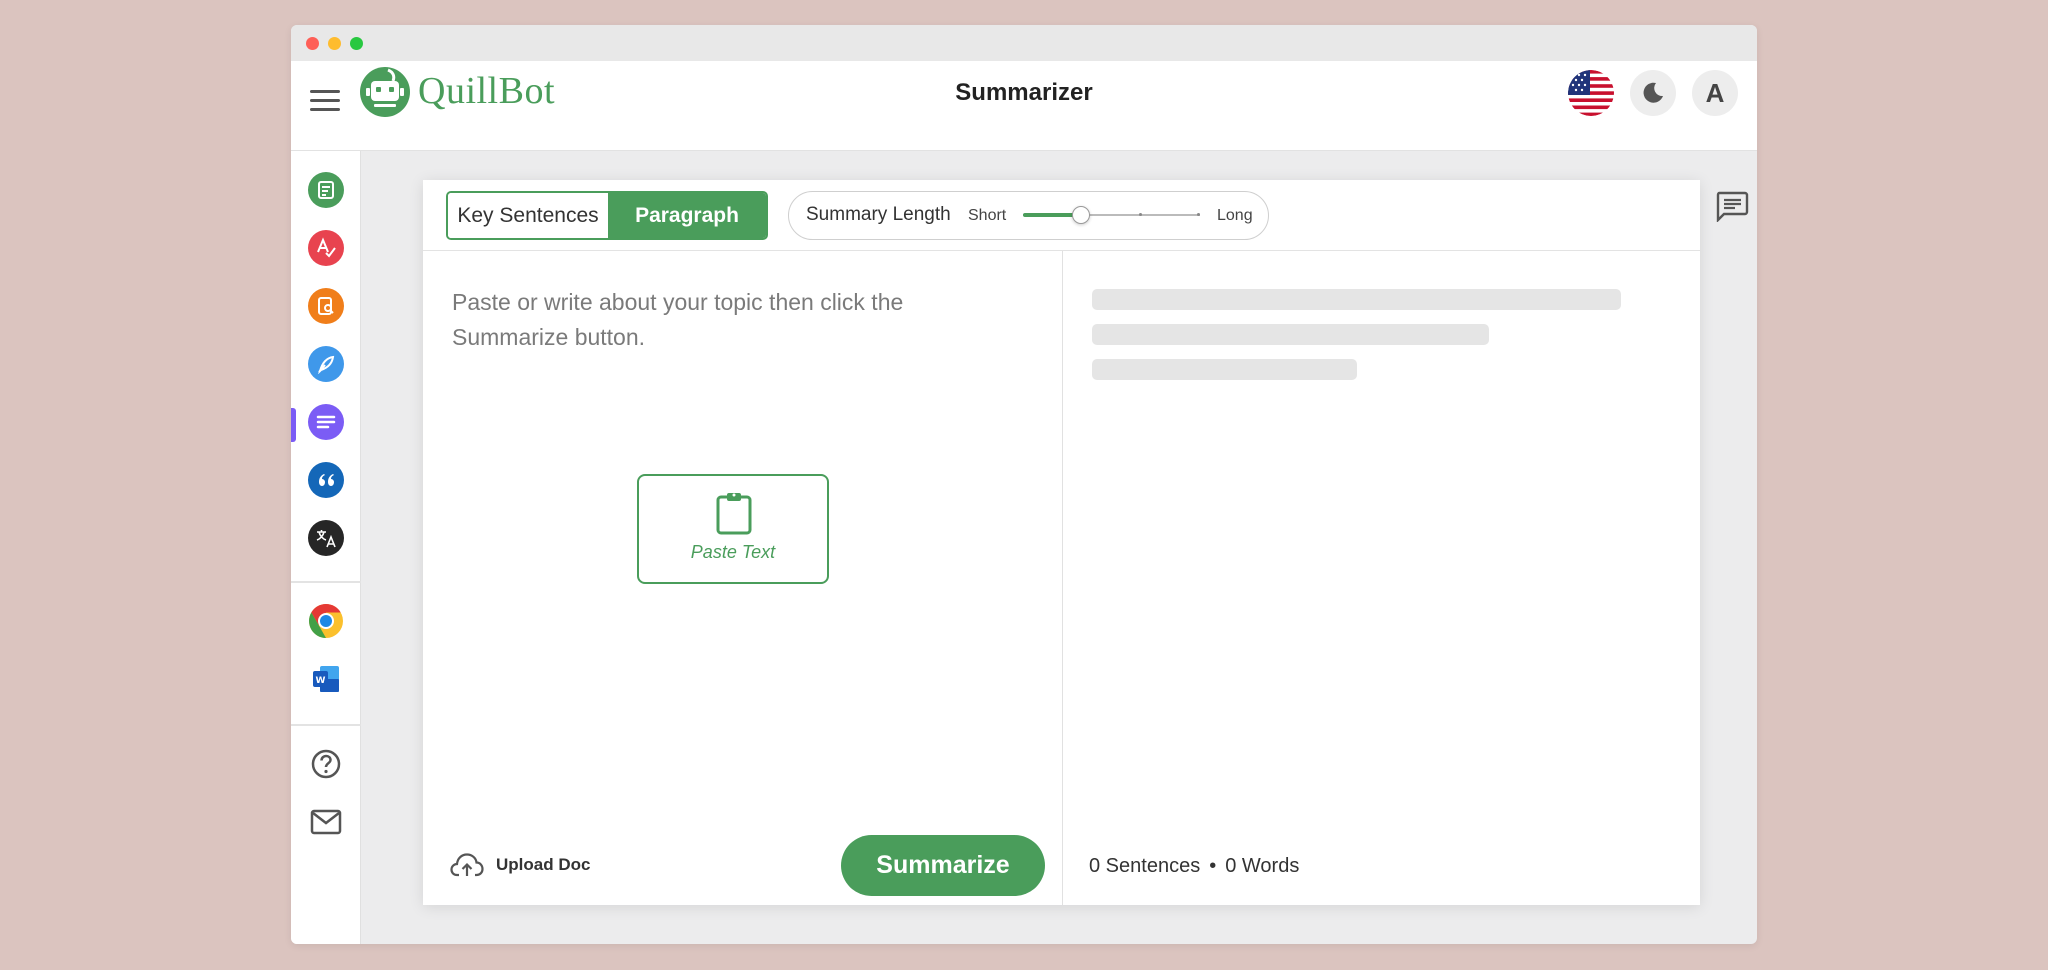 This screenshot has height=970, width=2048. What do you see at coordinates (293, 425) in the screenshot?
I see `sidebar-active-indicator` at bounding box center [293, 425].